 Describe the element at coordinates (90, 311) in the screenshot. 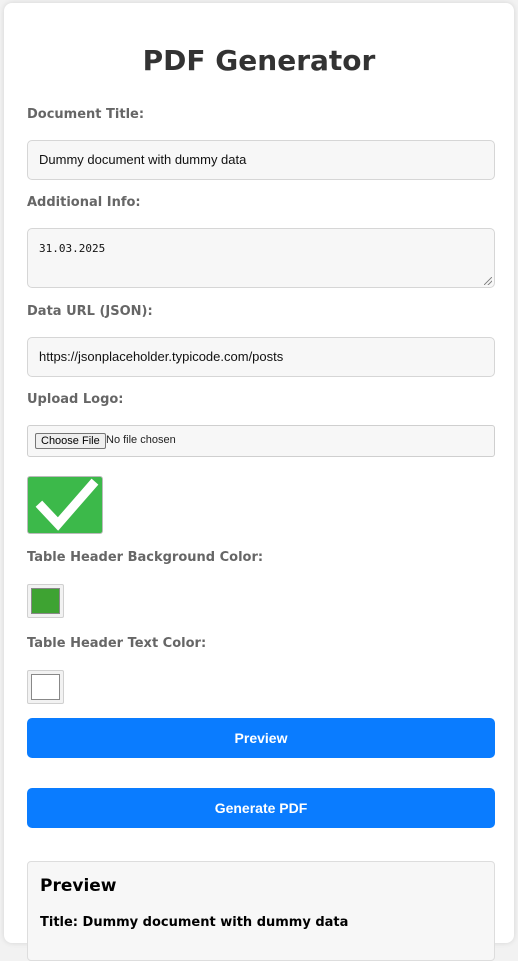

I see `data-url-label: Data URL (JSON):` at that location.